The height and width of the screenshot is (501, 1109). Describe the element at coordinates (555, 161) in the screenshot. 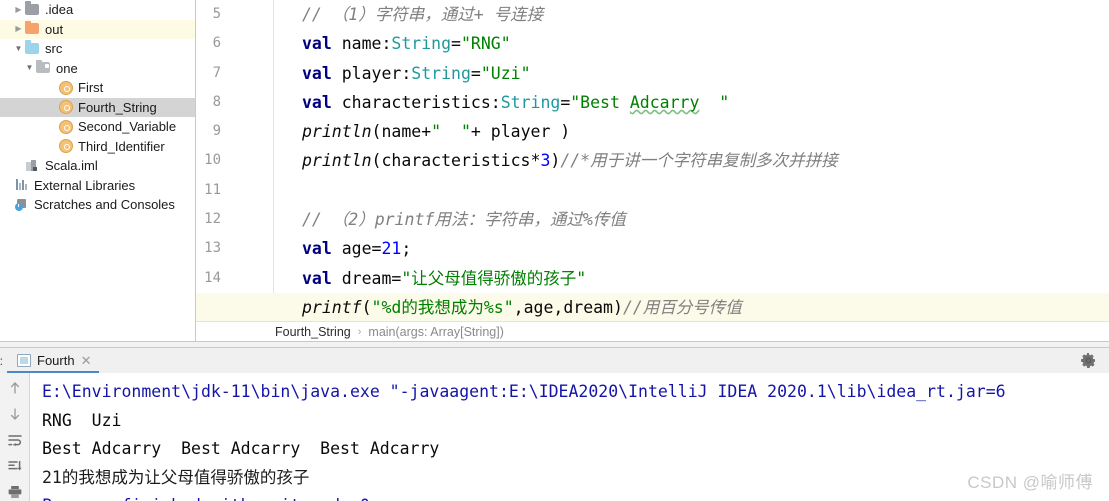

I see `code-token: )` at that location.